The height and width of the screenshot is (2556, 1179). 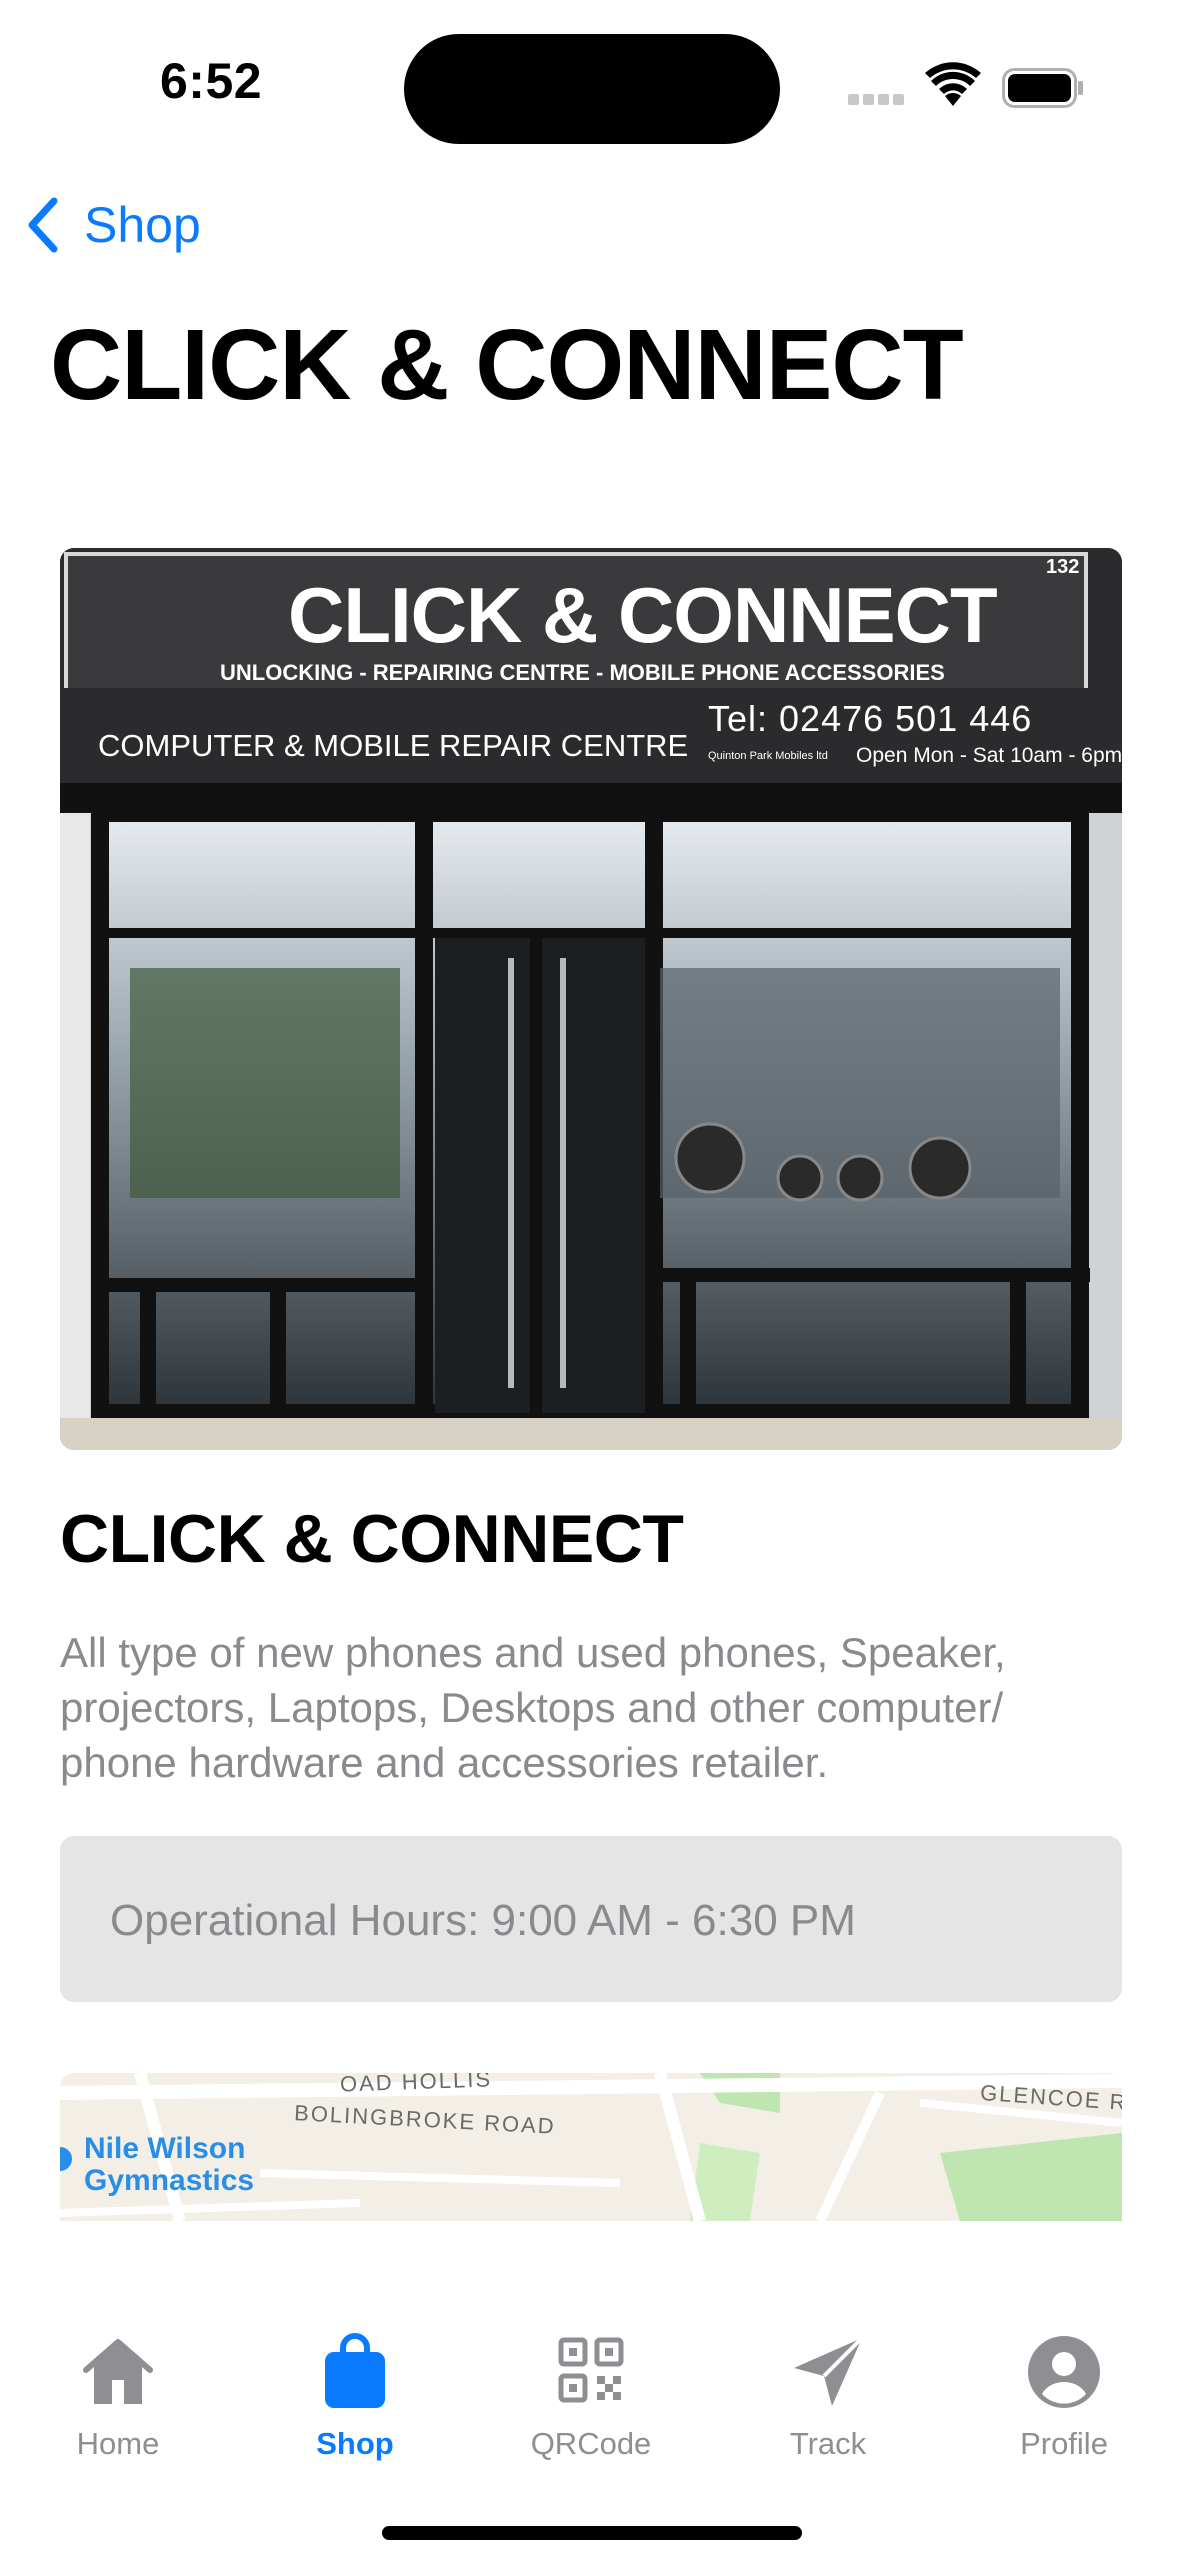 What do you see at coordinates (643, 615) in the screenshot?
I see `sign-name: CLICK & CONNECT` at bounding box center [643, 615].